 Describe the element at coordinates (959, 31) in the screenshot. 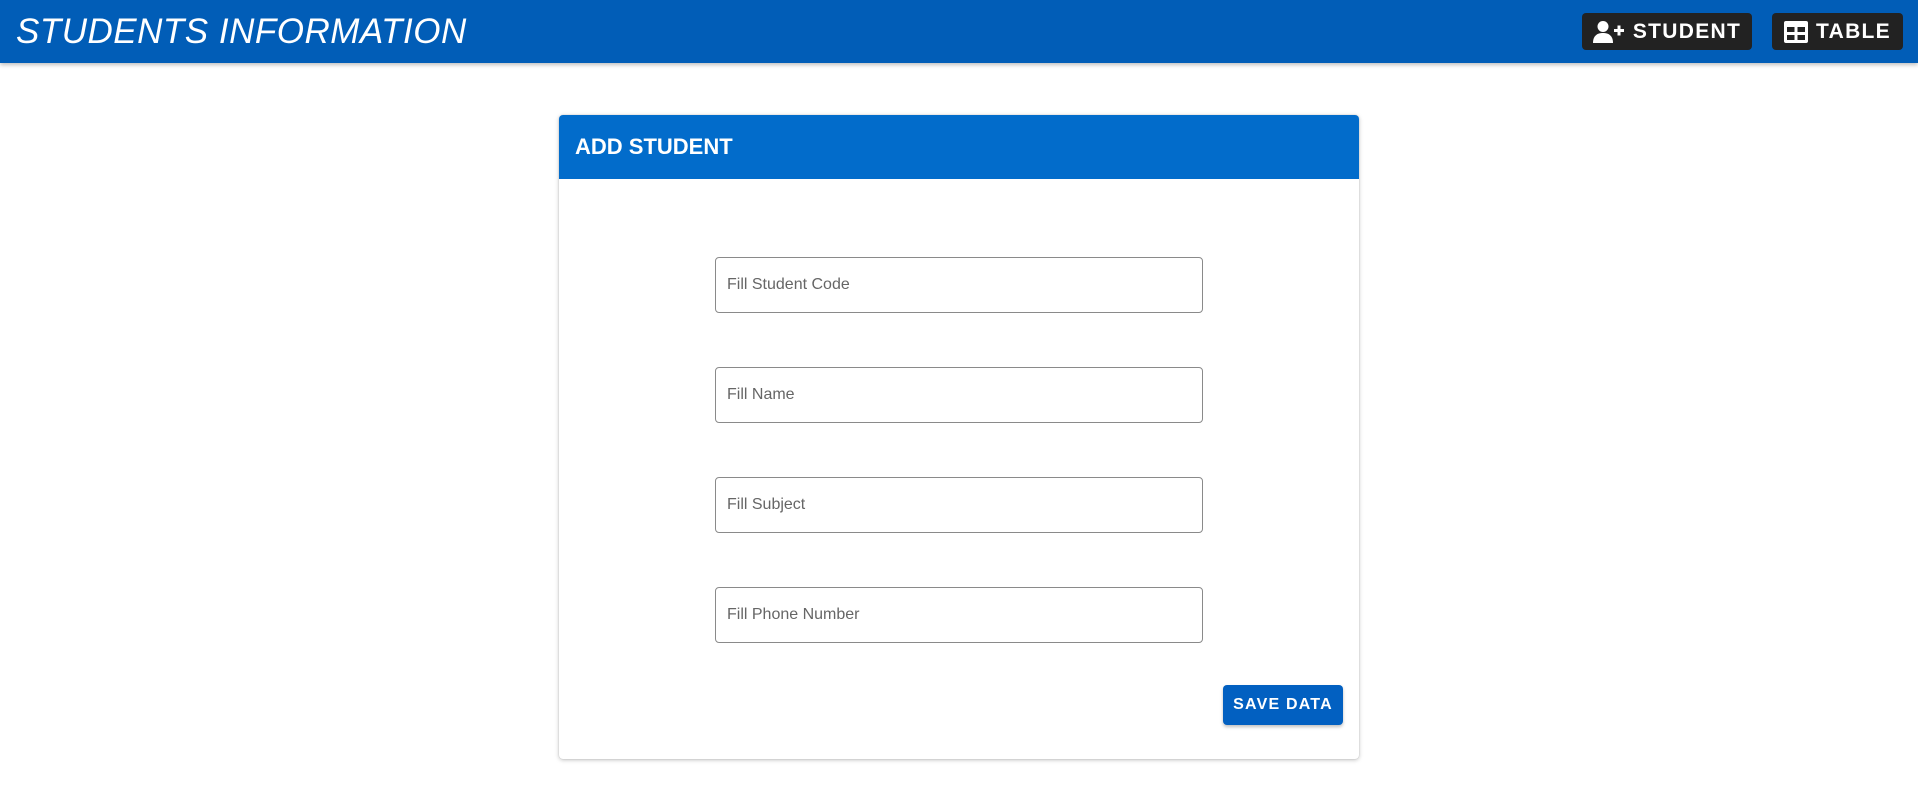

I see `app-bar: STUDENTS INFORMATION STUDENT TABLE` at that location.